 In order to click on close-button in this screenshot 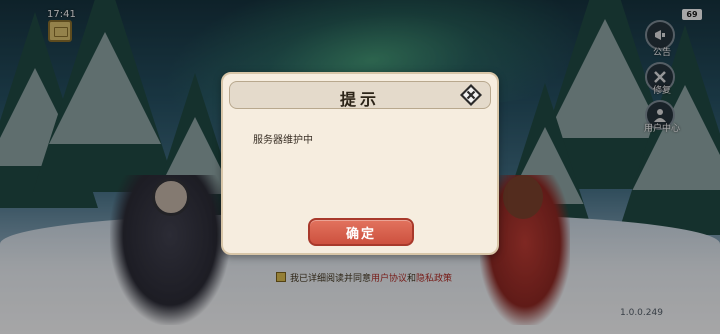, I will do `click(471, 95)`.